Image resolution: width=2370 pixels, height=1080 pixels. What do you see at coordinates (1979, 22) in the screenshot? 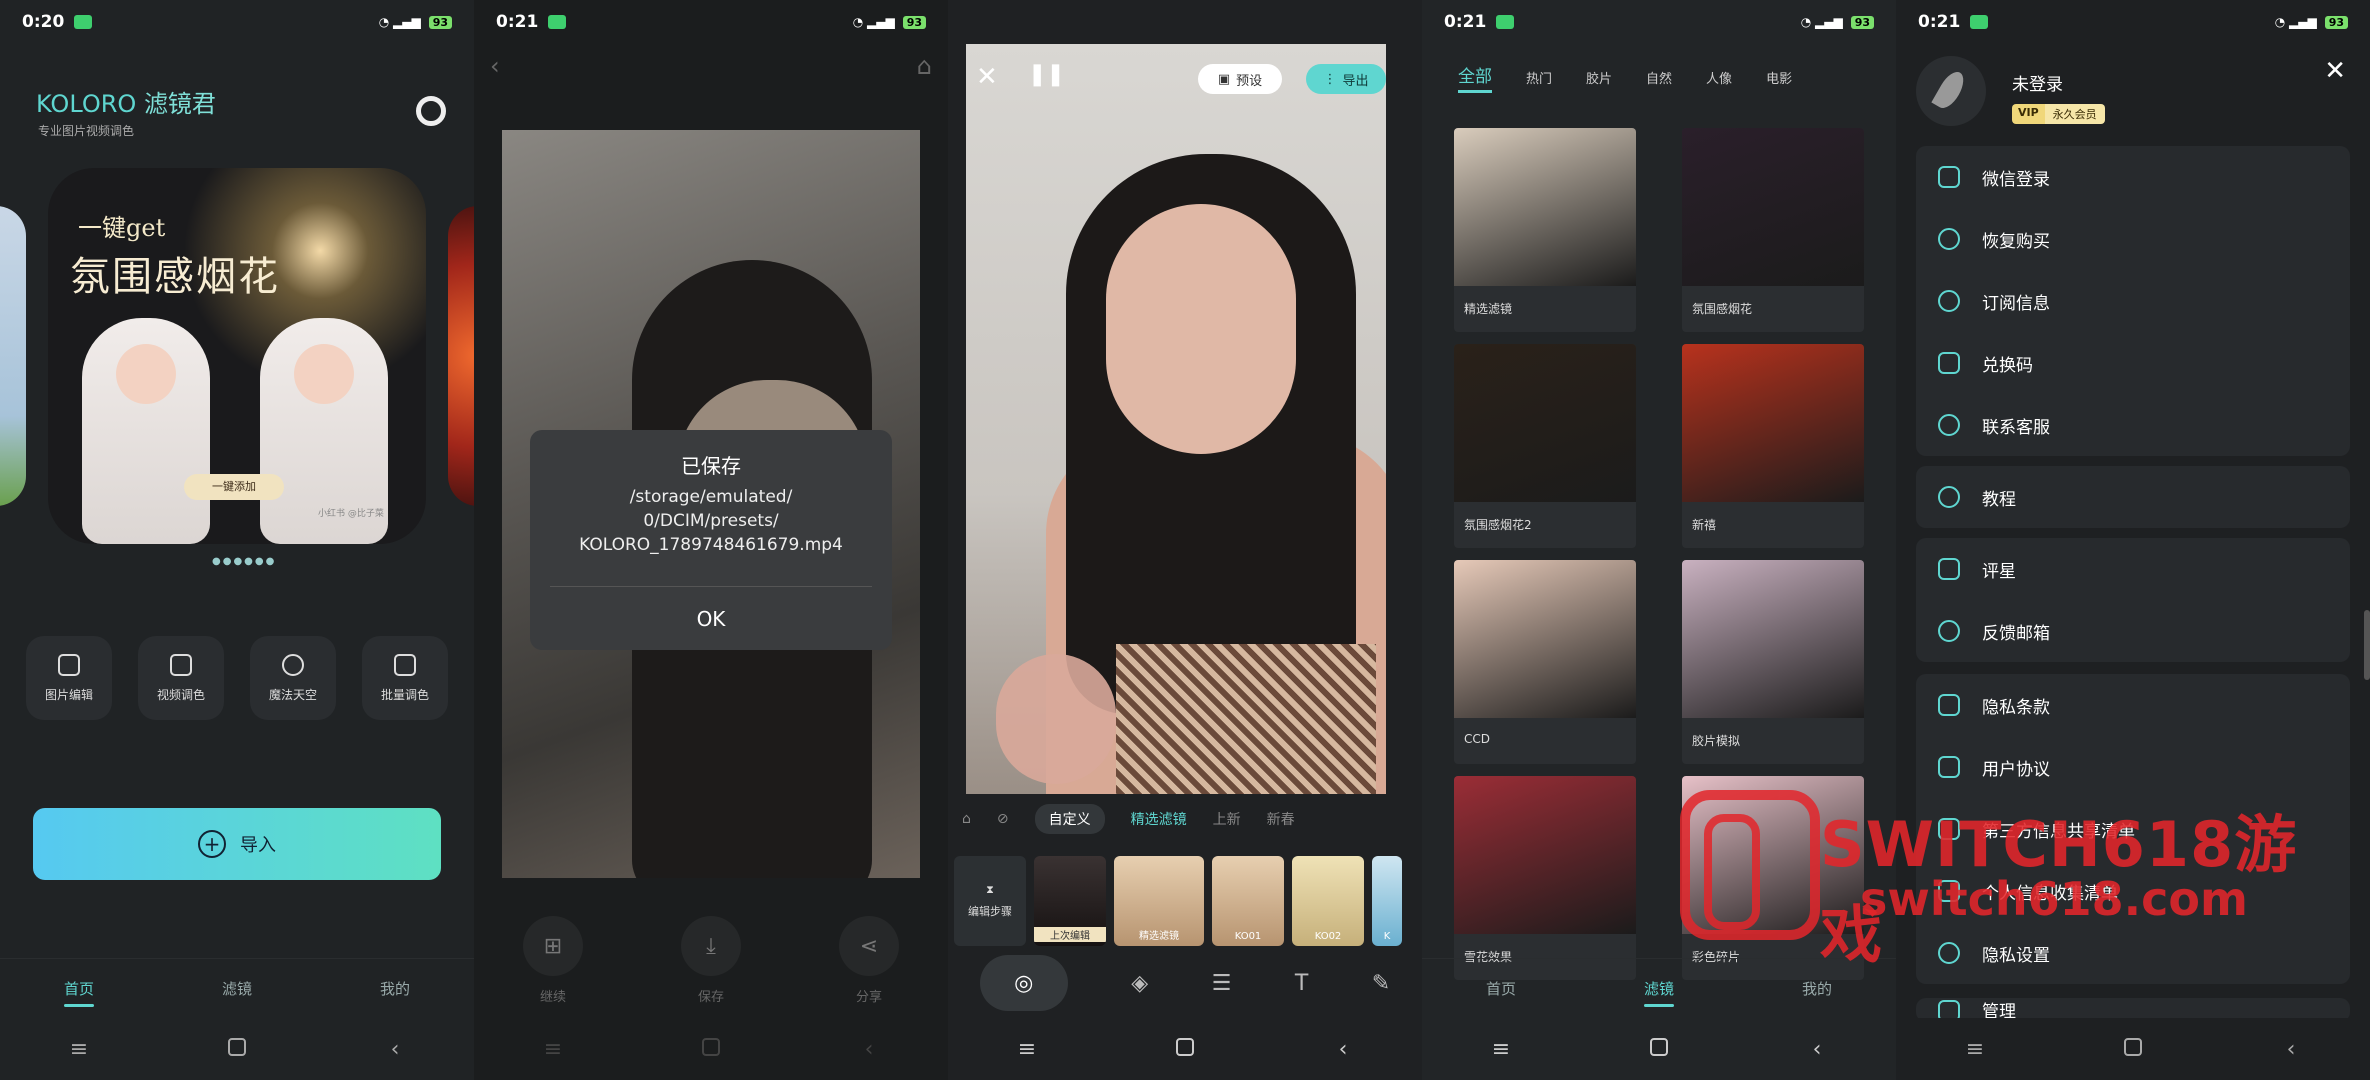
I see `notification-icon` at bounding box center [1979, 22].